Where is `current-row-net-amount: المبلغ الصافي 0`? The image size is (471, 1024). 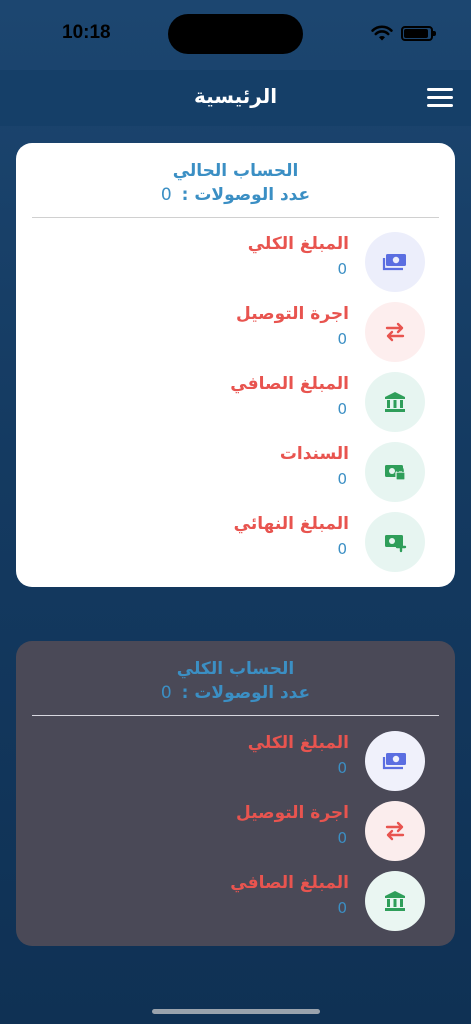 current-row-net-amount: المبلغ الصافي 0 is located at coordinates (235, 403).